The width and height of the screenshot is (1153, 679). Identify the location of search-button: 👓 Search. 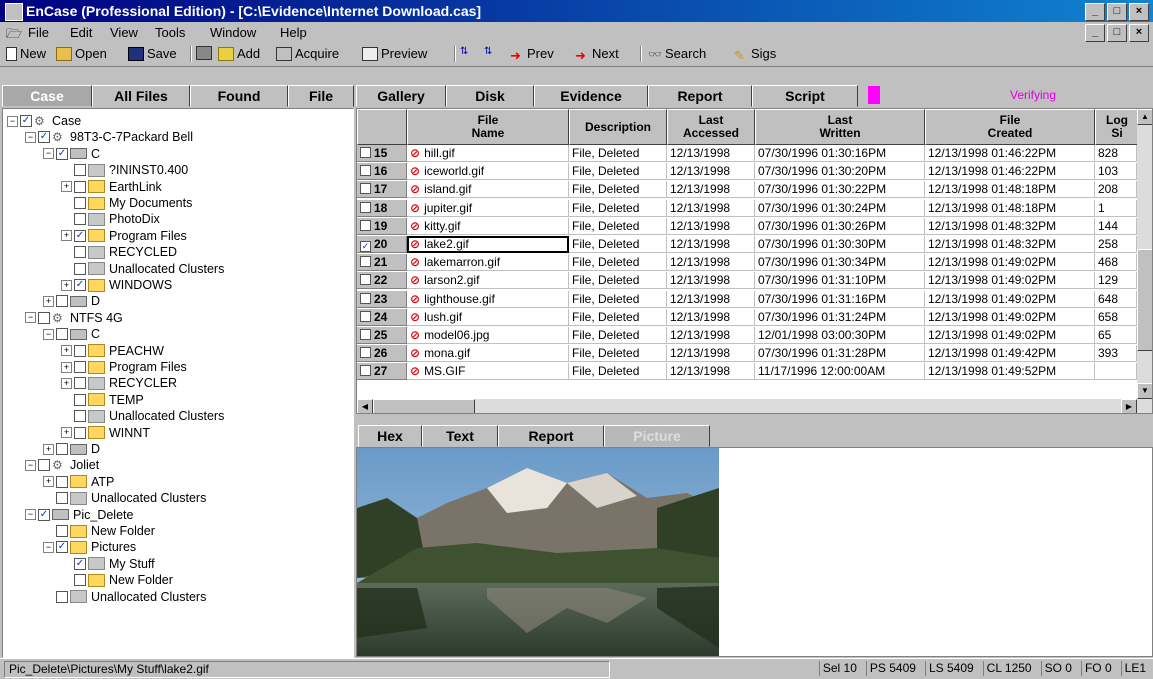
(677, 53).